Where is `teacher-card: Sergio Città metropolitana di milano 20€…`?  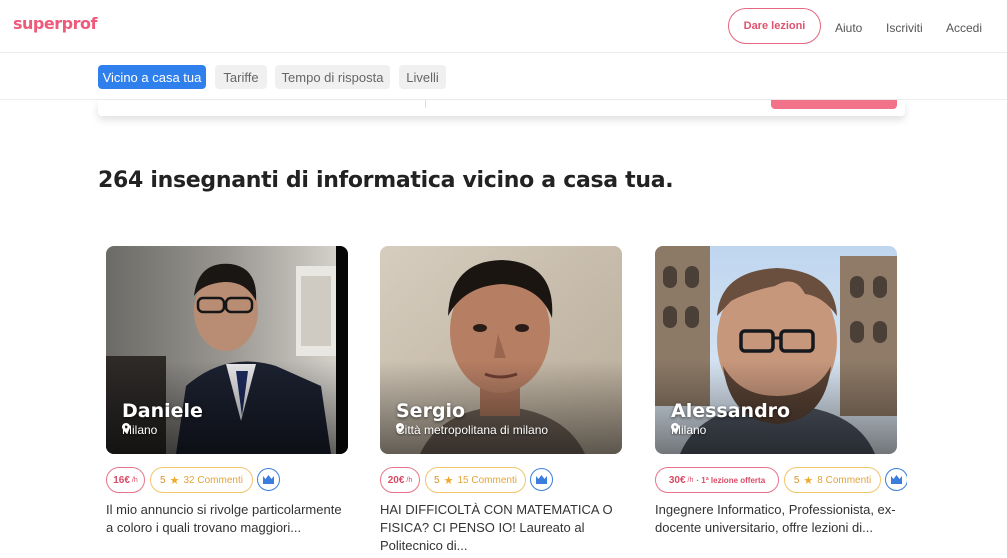
teacher-card: Sergio Città metropolitana di milano 20€… is located at coordinates (501, 399).